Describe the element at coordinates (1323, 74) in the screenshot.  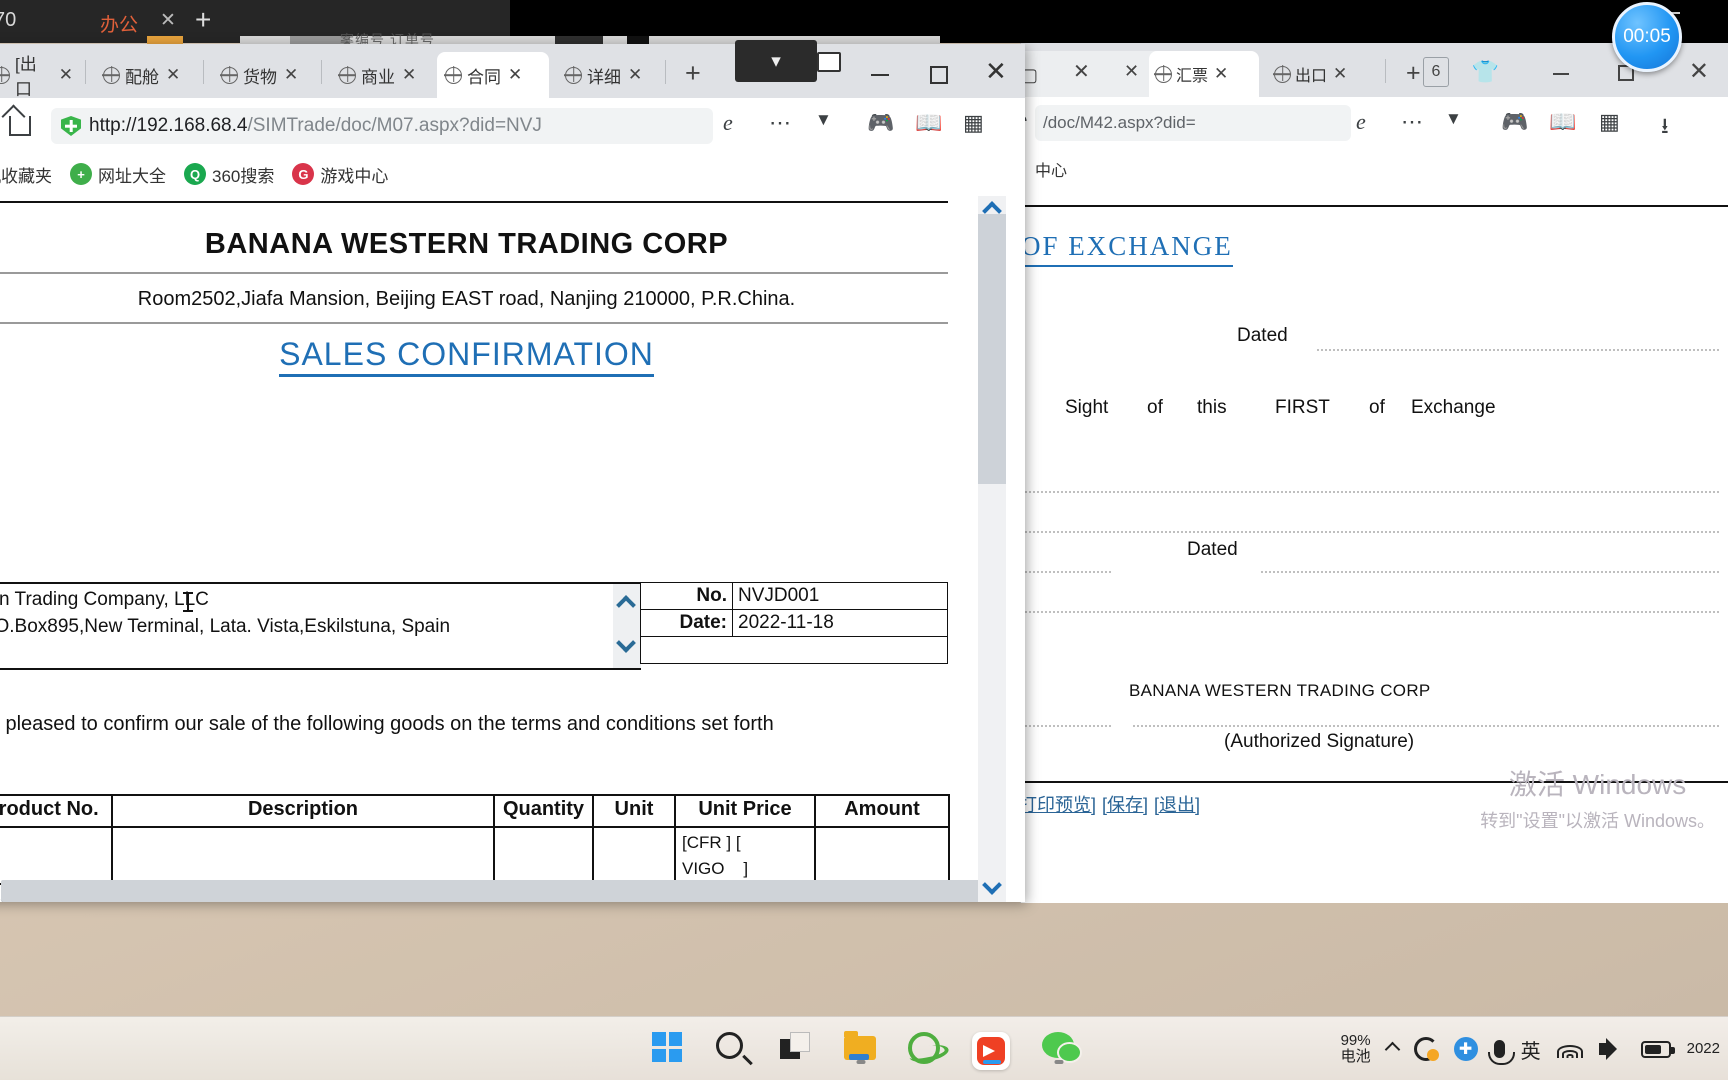
I see `right-tab-chukou: 出口 ✕` at that location.